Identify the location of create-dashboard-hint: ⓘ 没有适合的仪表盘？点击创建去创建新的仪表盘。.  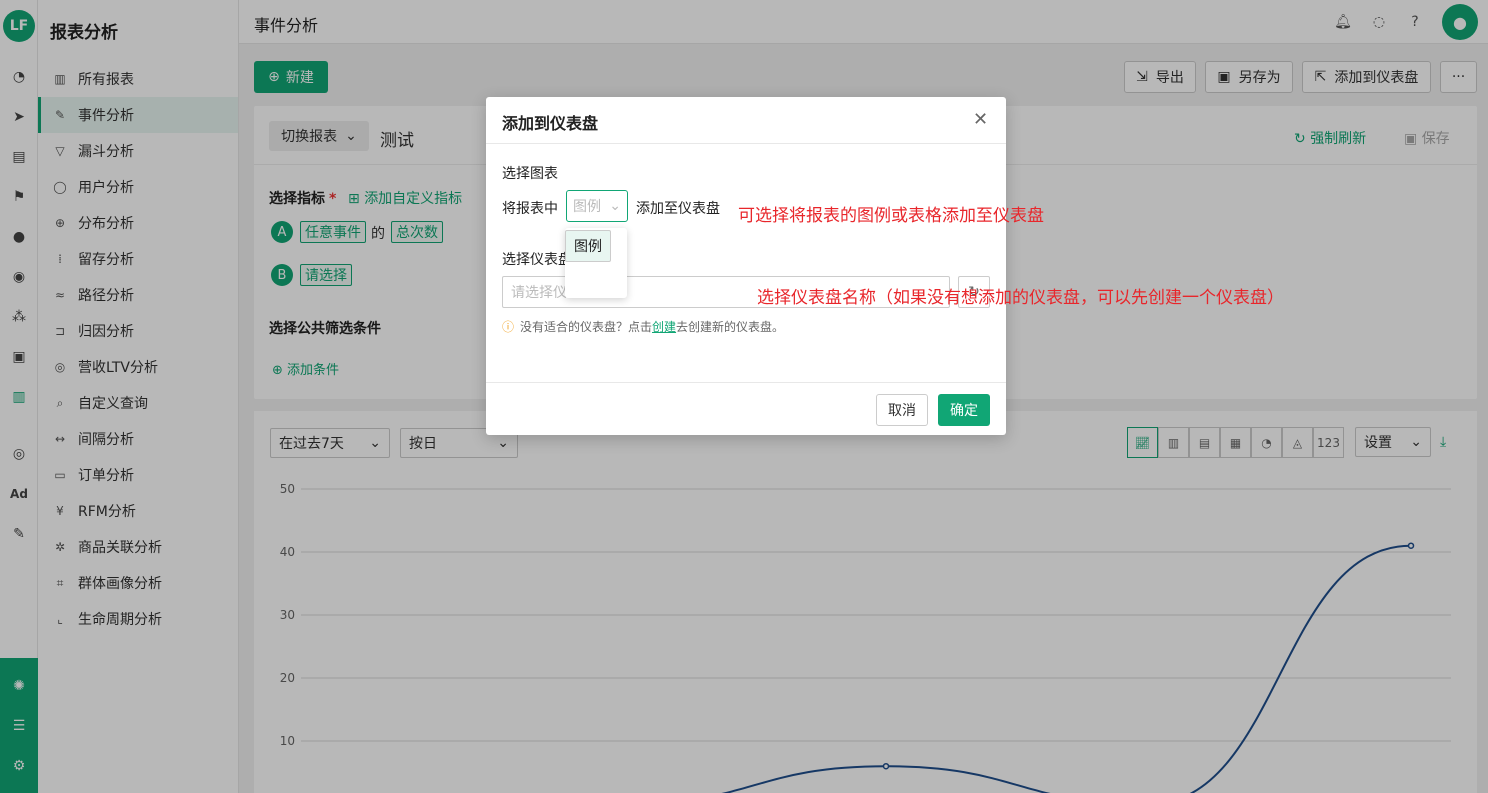
(643, 326).